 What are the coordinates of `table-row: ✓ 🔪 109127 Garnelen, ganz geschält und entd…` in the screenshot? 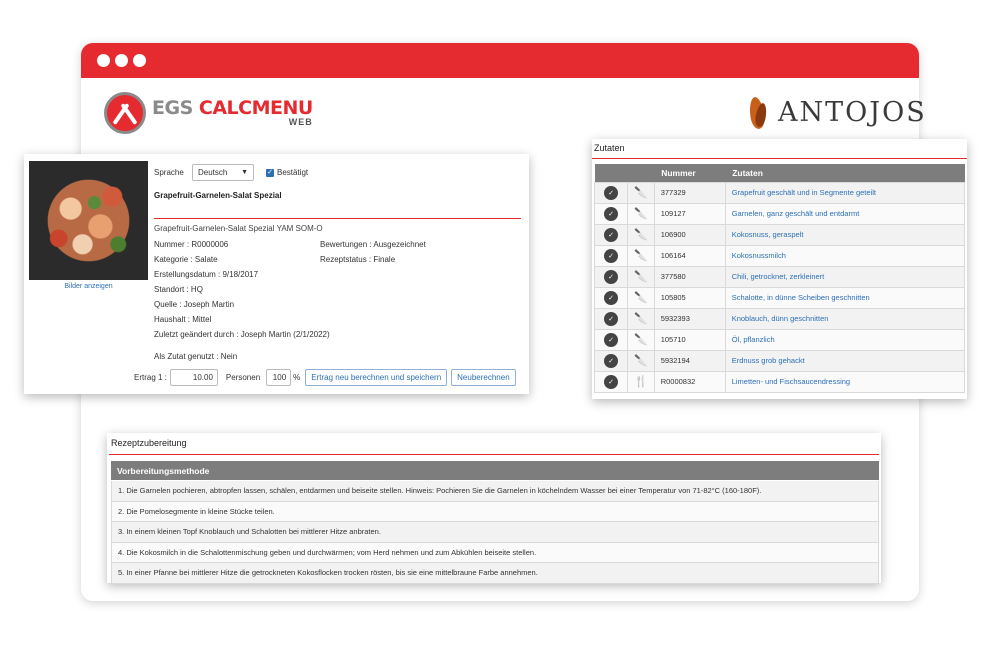 It's located at (780, 213).